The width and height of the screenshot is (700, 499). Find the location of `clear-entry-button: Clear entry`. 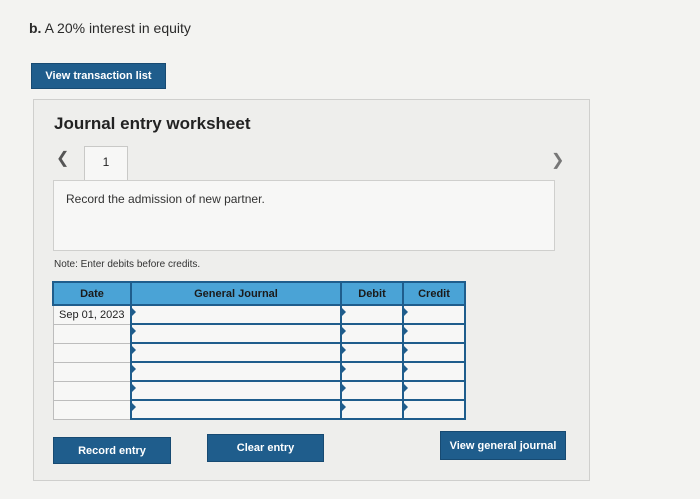

clear-entry-button: Clear entry is located at coordinates (265, 448).